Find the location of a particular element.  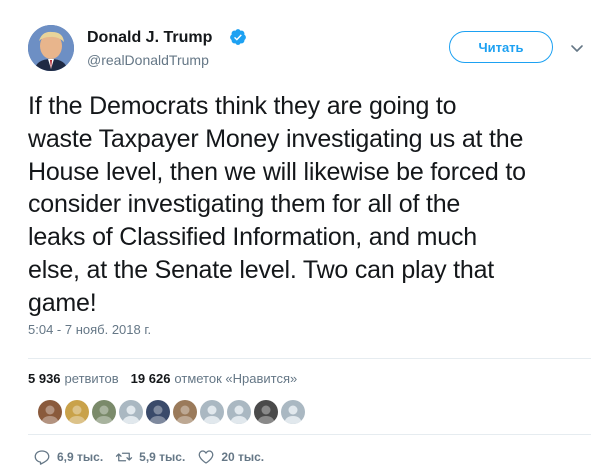

engagement-stats: 5 936 ретвитов 19 626 отметок «Нравится» is located at coordinates (166, 378).